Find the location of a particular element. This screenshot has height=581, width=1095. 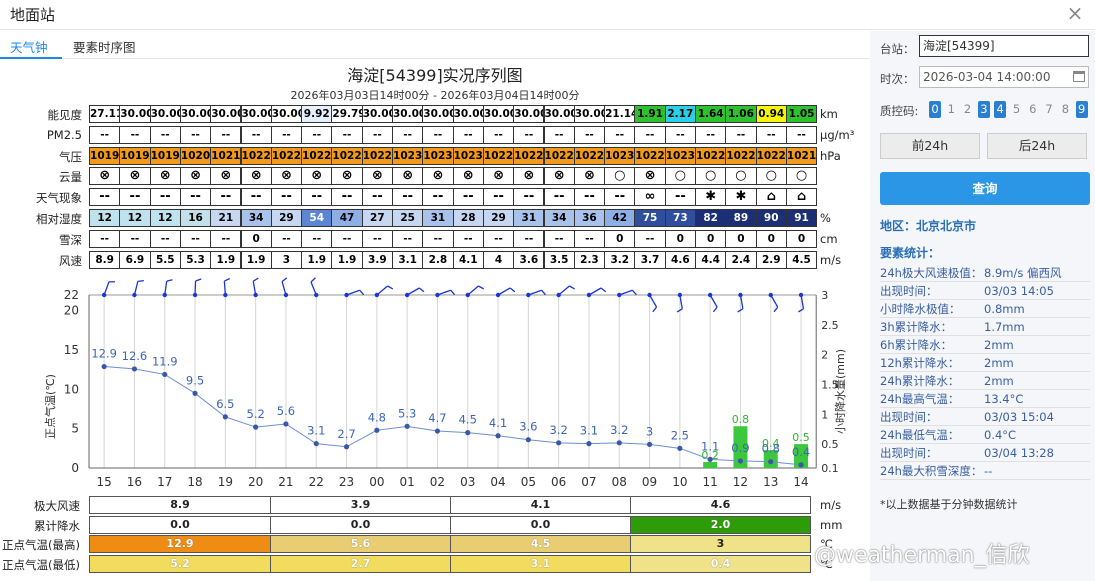

x-tick-label: 08 is located at coordinates (619, 482).